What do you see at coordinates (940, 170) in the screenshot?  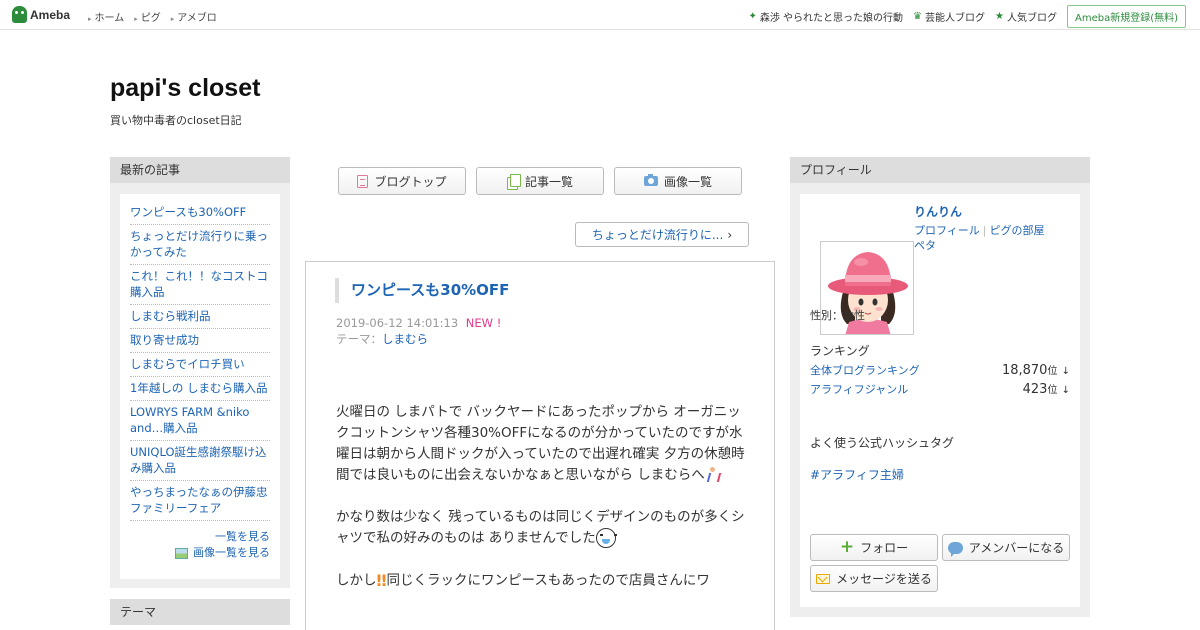 I see `profile-heading: プロフィール` at bounding box center [940, 170].